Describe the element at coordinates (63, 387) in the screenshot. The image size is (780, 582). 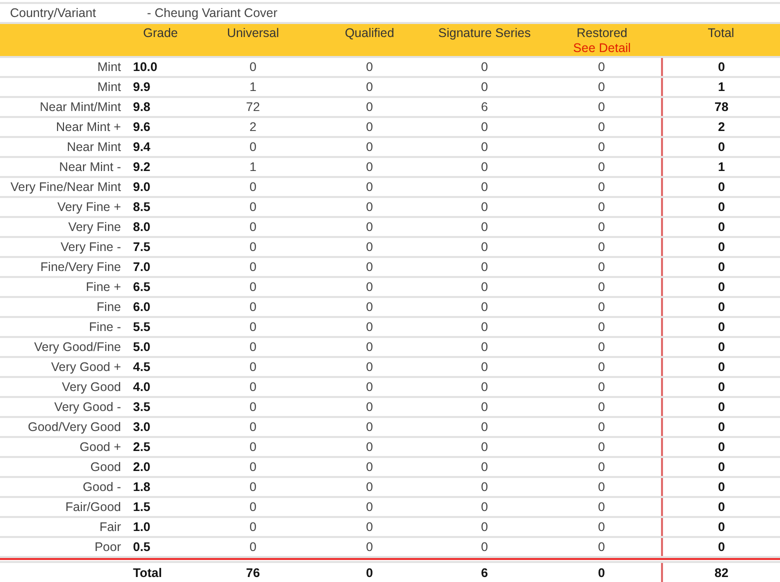
I see `condition-label: Very Good` at that location.